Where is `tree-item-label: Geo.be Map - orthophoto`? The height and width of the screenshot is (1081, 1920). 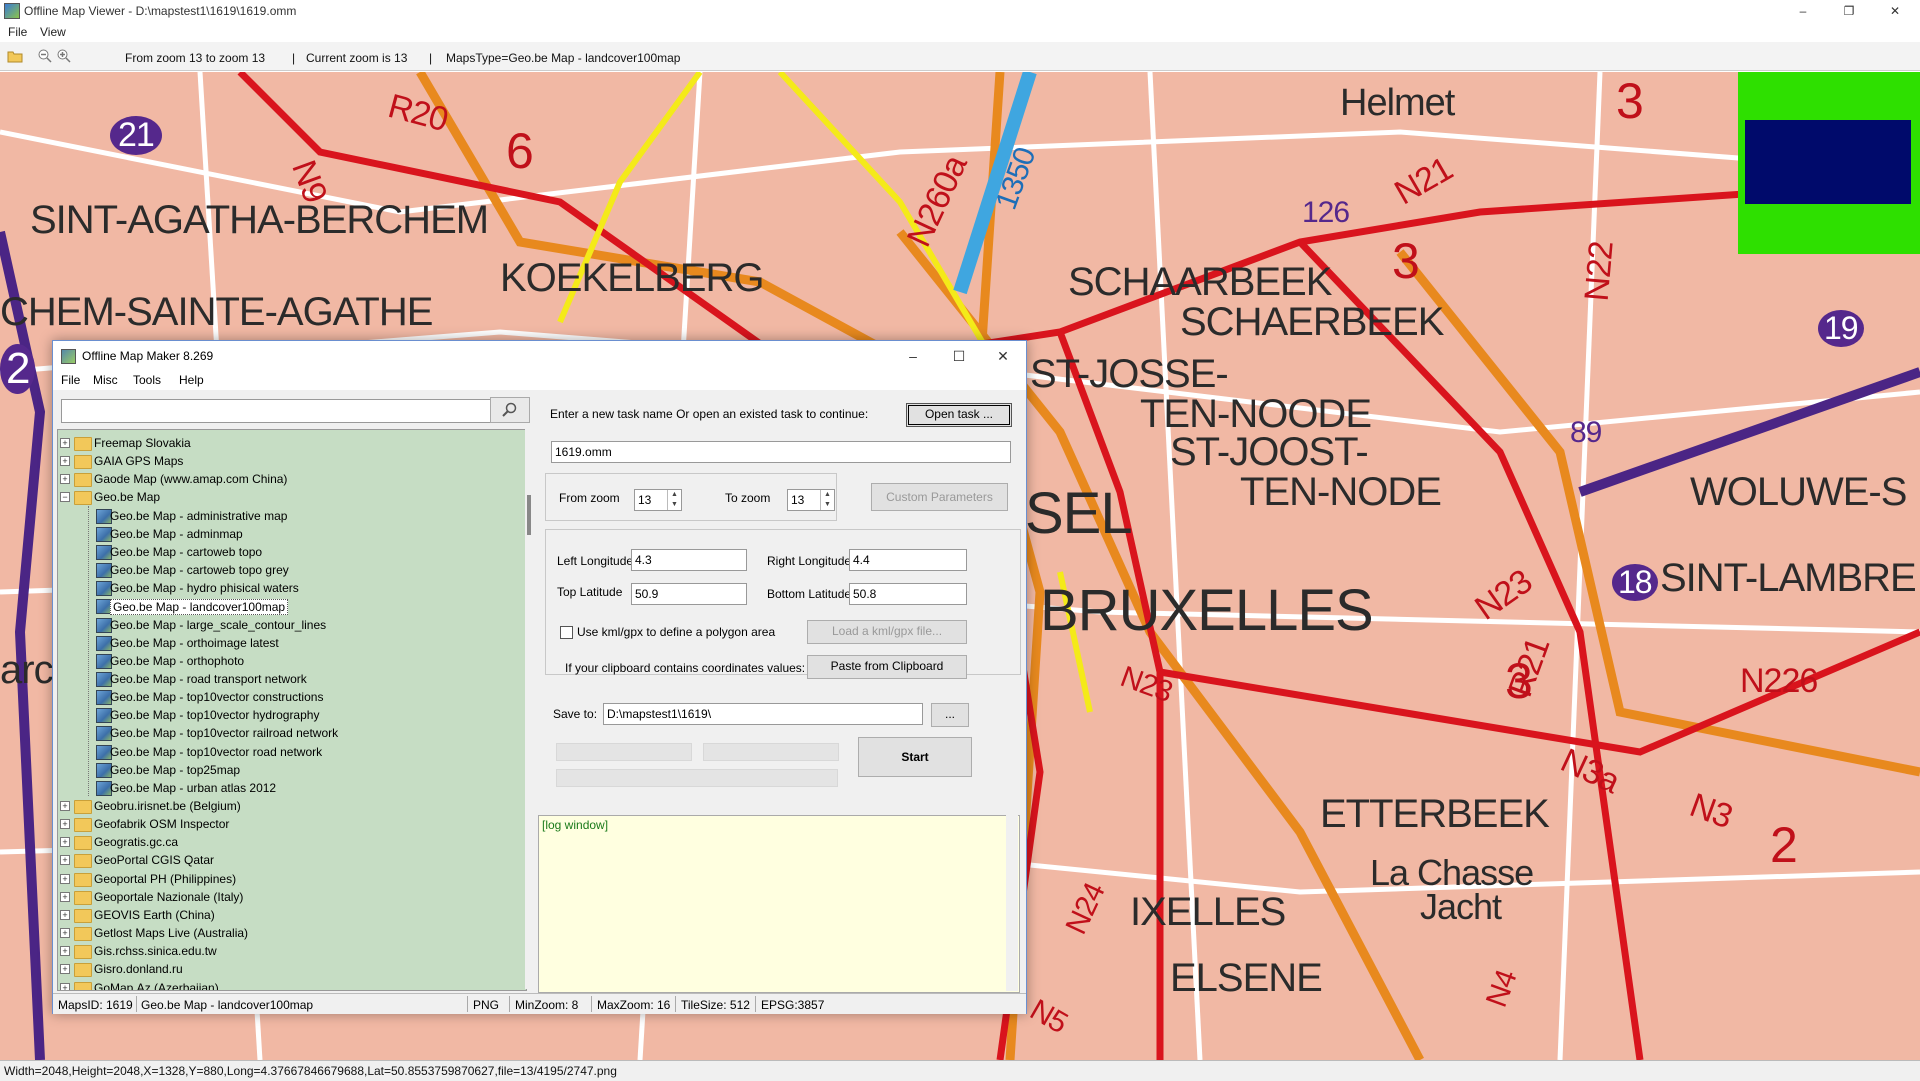 tree-item-label: Geo.be Map - orthophoto is located at coordinates (177, 660).